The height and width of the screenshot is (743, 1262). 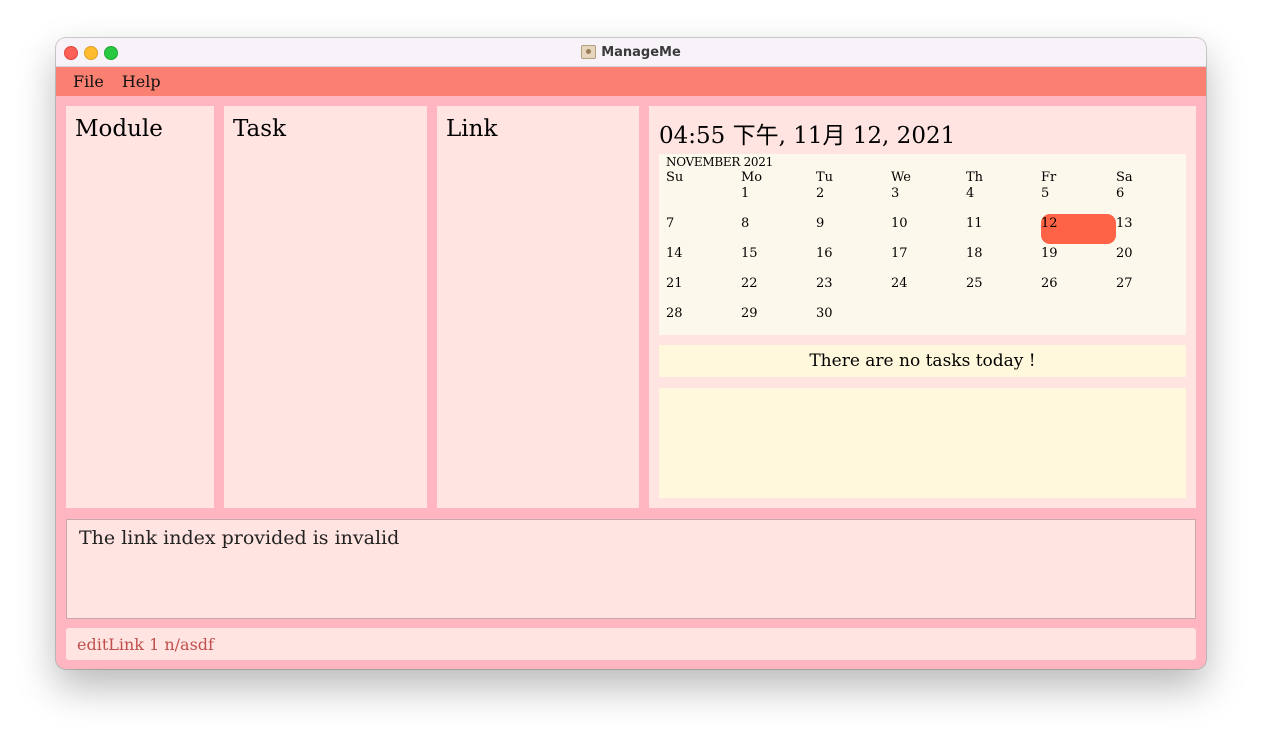 I want to click on task-panel-title: Task, so click(x=260, y=129).